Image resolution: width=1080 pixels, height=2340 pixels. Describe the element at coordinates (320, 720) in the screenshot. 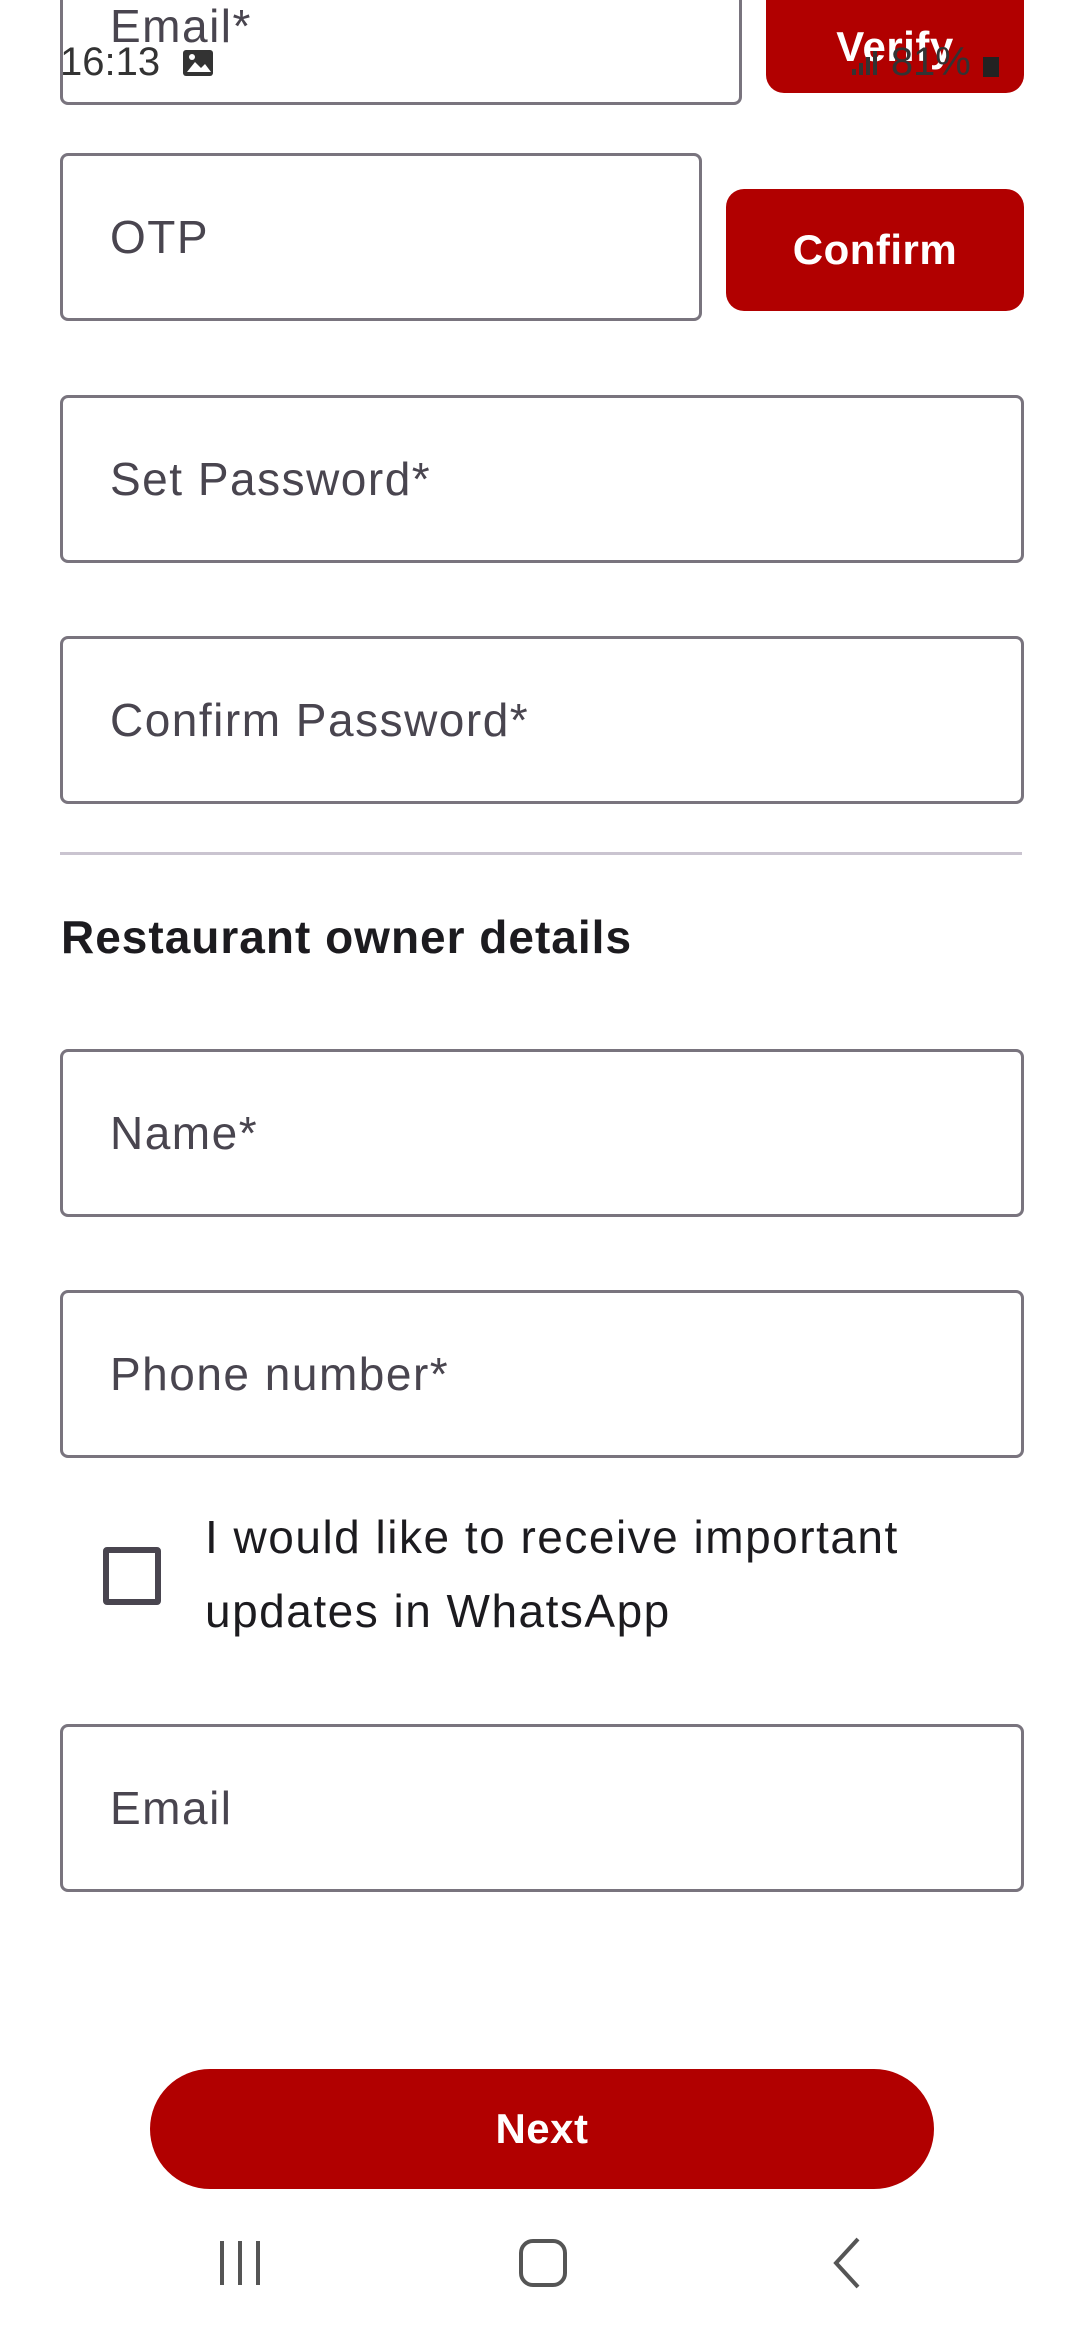

I see `confirm-password-placeholder: Confirm Password*` at that location.